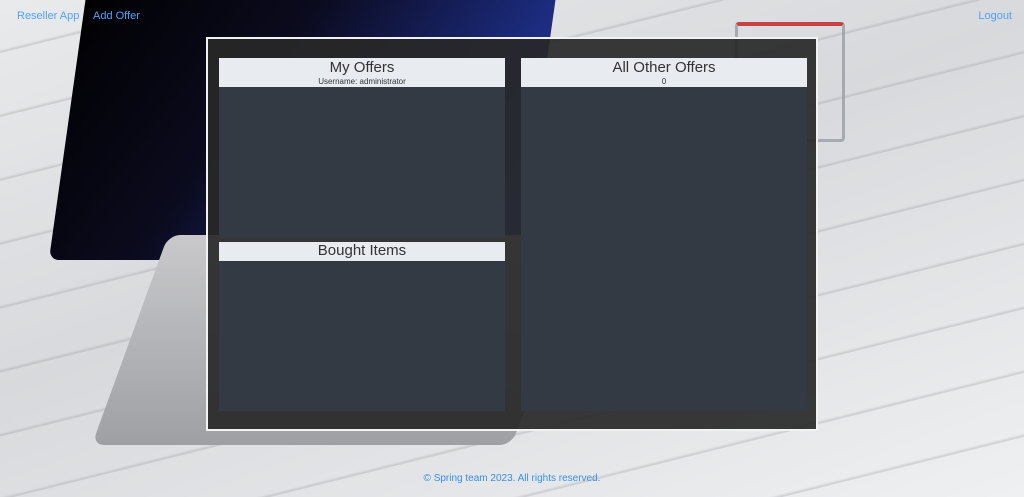 The height and width of the screenshot is (497, 1024). I want to click on footer-copyright: © Spring team 2023. All rights reserved., so click(512, 478).